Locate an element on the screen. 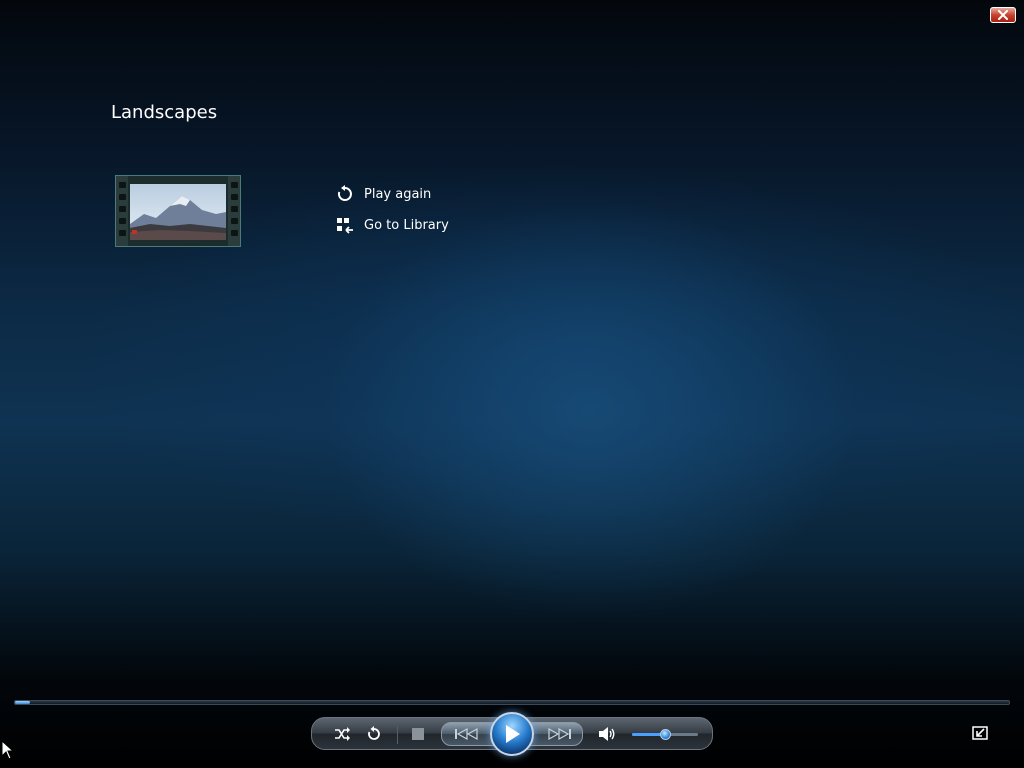 This screenshot has height=768, width=1024. next-icon is located at coordinates (559, 734).